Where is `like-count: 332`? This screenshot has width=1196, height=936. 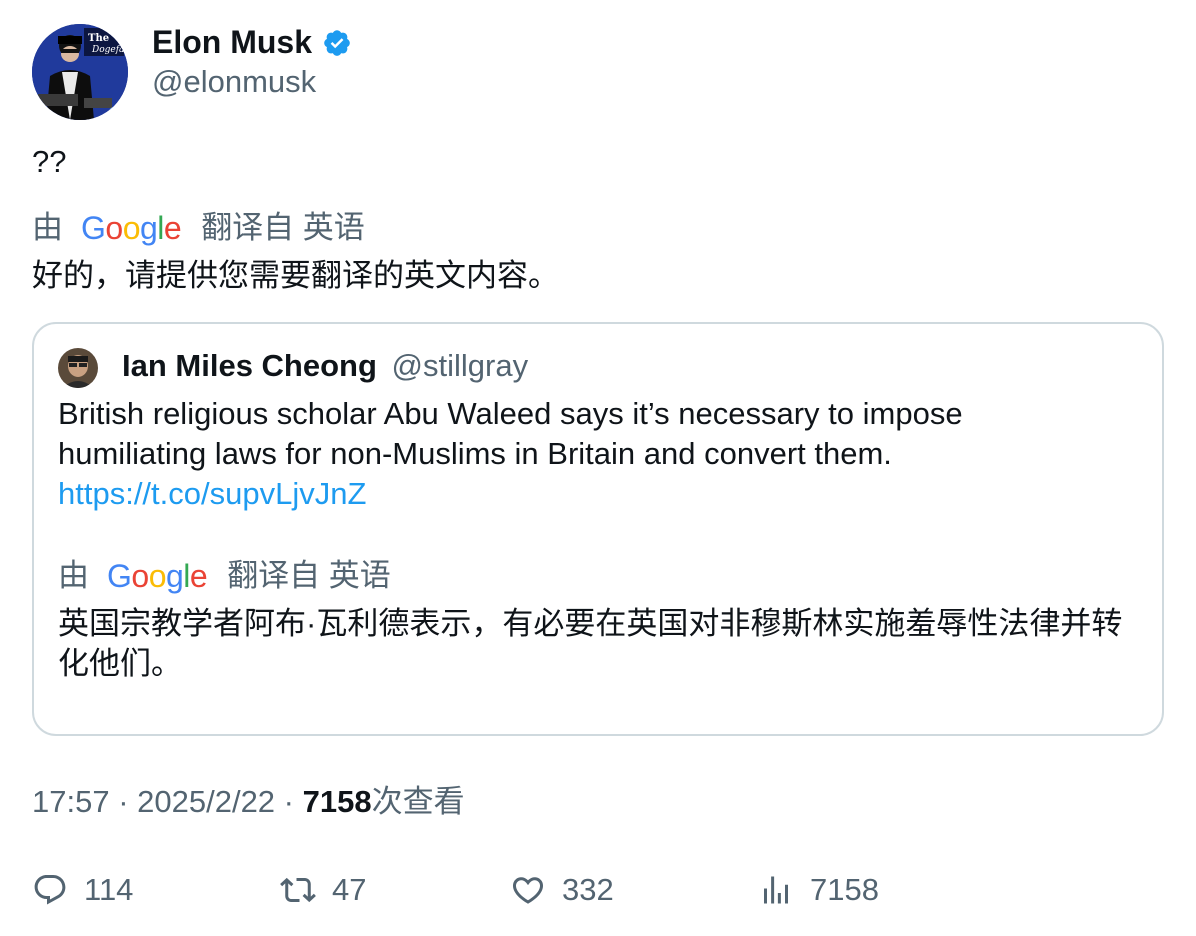
like-count: 332 is located at coordinates (588, 889).